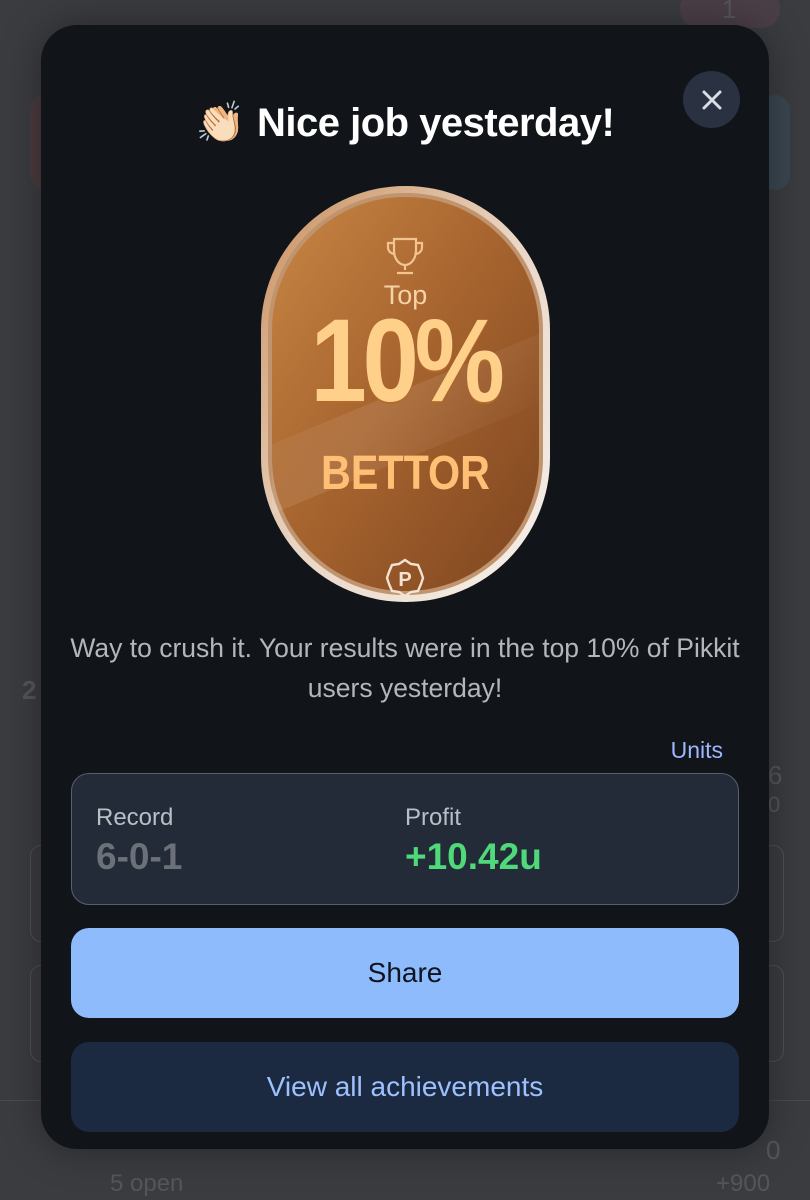 Image resolution: width=810 pixels, height=1200 pixels. I want to click on bg-right-sub: 0, so click(774, 804).